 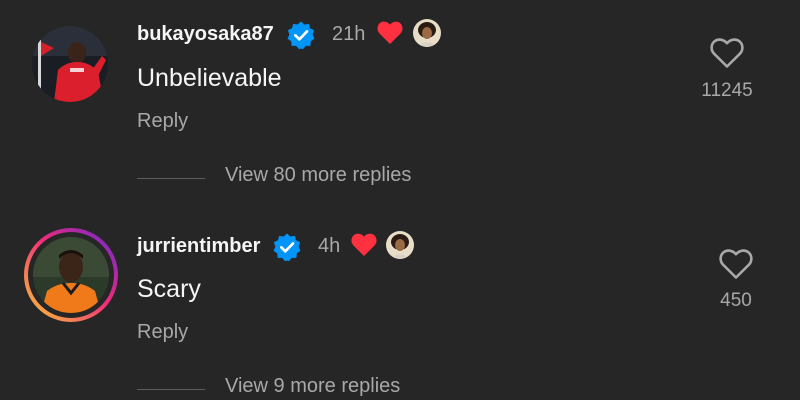 What do you see at coordinates (205, 34) in the screenshot?
I see `username: bukayosaka87` at bounding box center [205, 34].